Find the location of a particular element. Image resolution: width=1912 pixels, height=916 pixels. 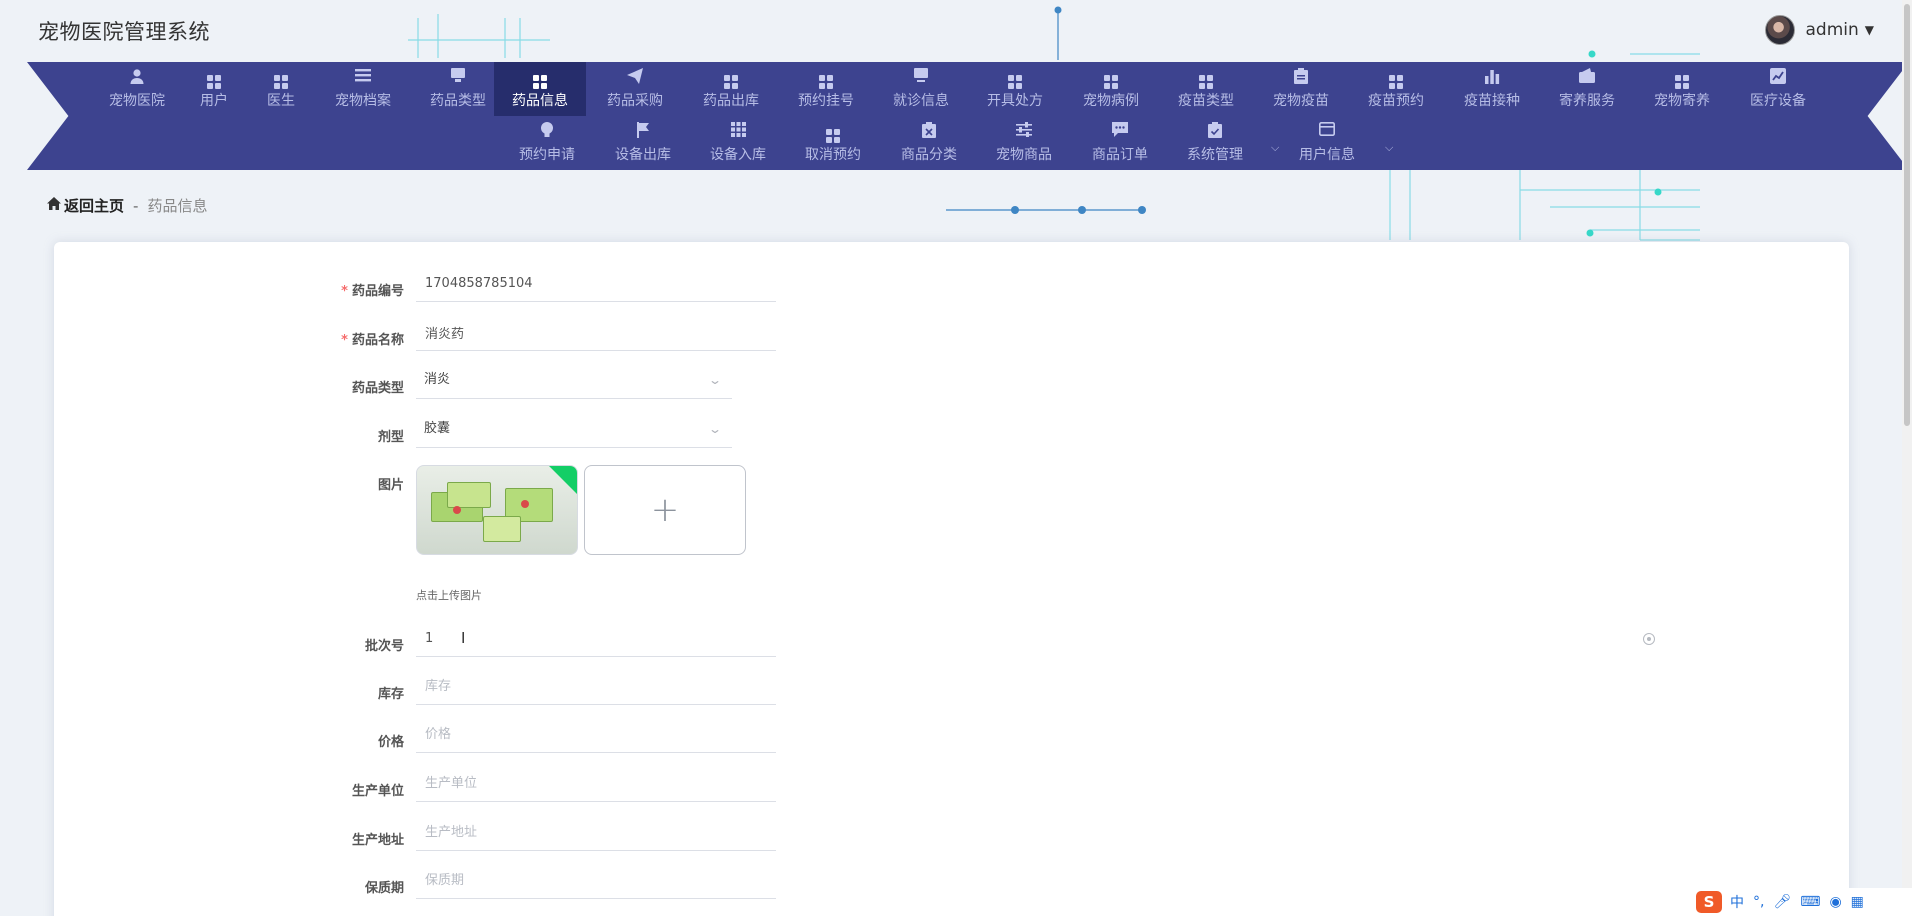

skin-icon: ◉ is located at coordinates (1835, 902).